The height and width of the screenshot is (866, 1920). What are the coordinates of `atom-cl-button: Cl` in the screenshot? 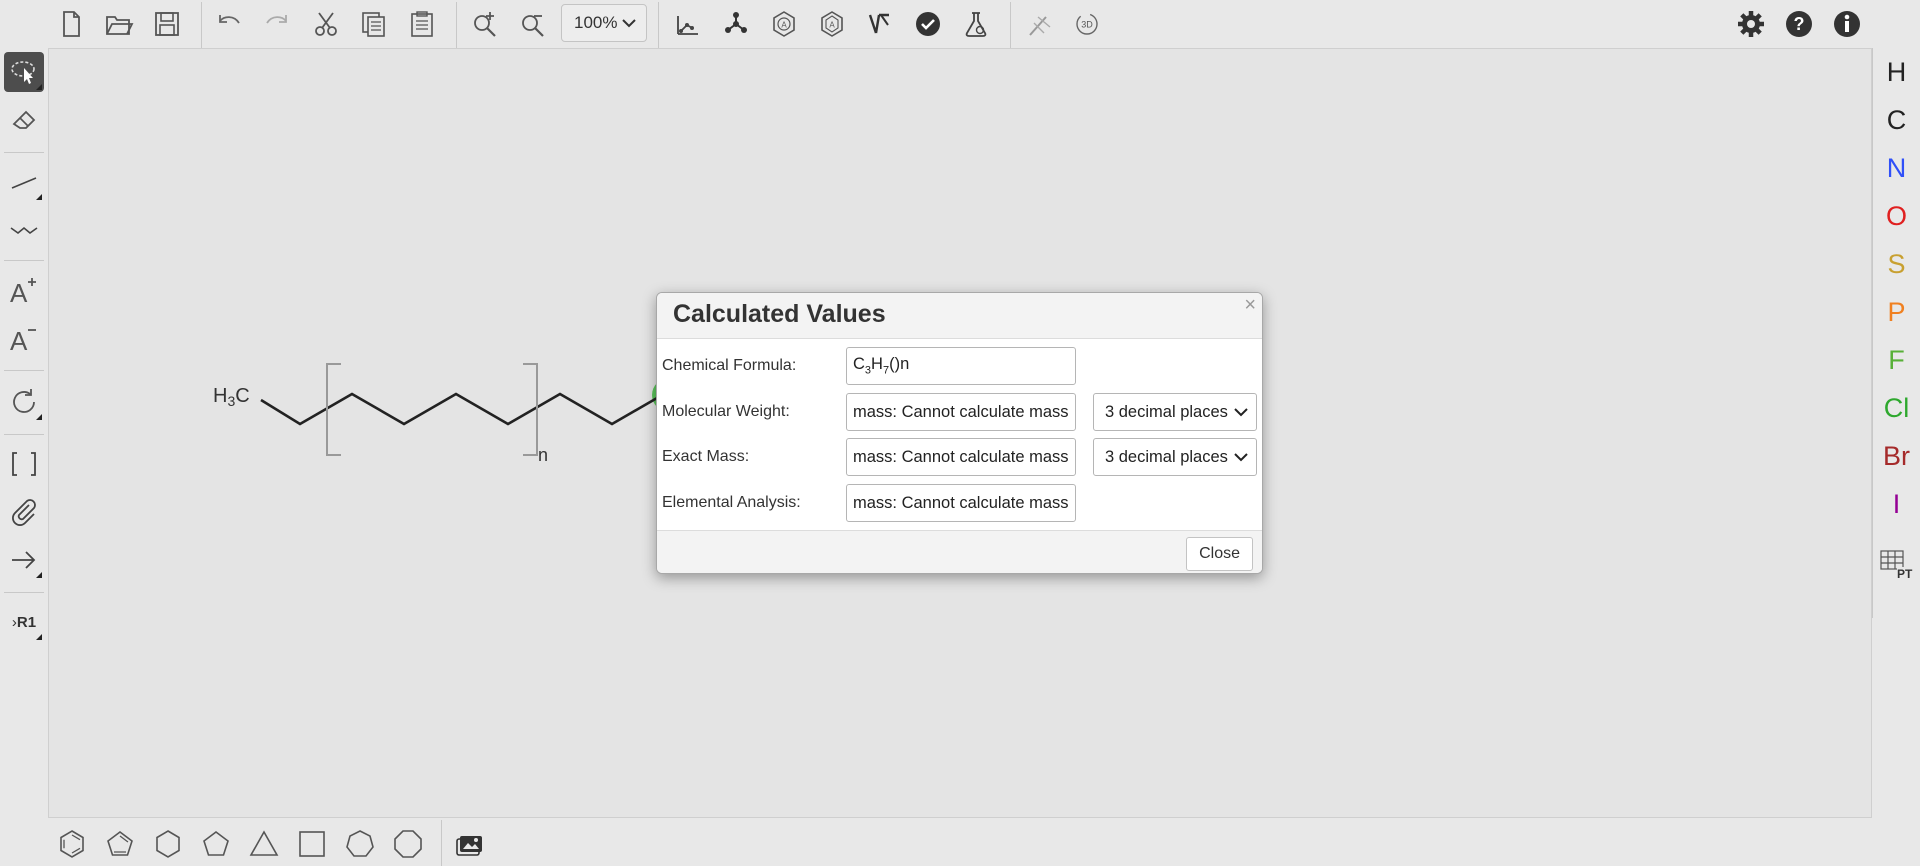 It's located at (1896, 408).